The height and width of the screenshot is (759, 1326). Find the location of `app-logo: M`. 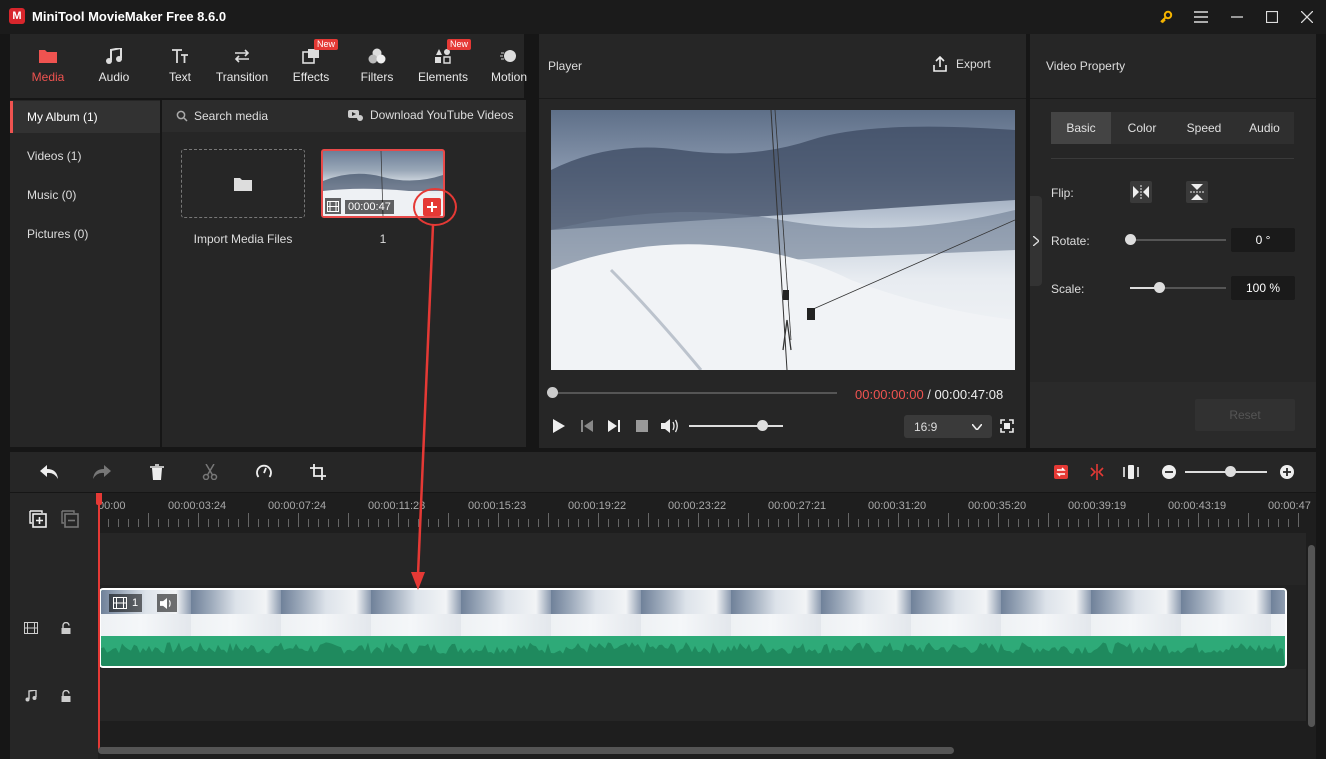

app-logo: M is located at coordinates (17, 16).